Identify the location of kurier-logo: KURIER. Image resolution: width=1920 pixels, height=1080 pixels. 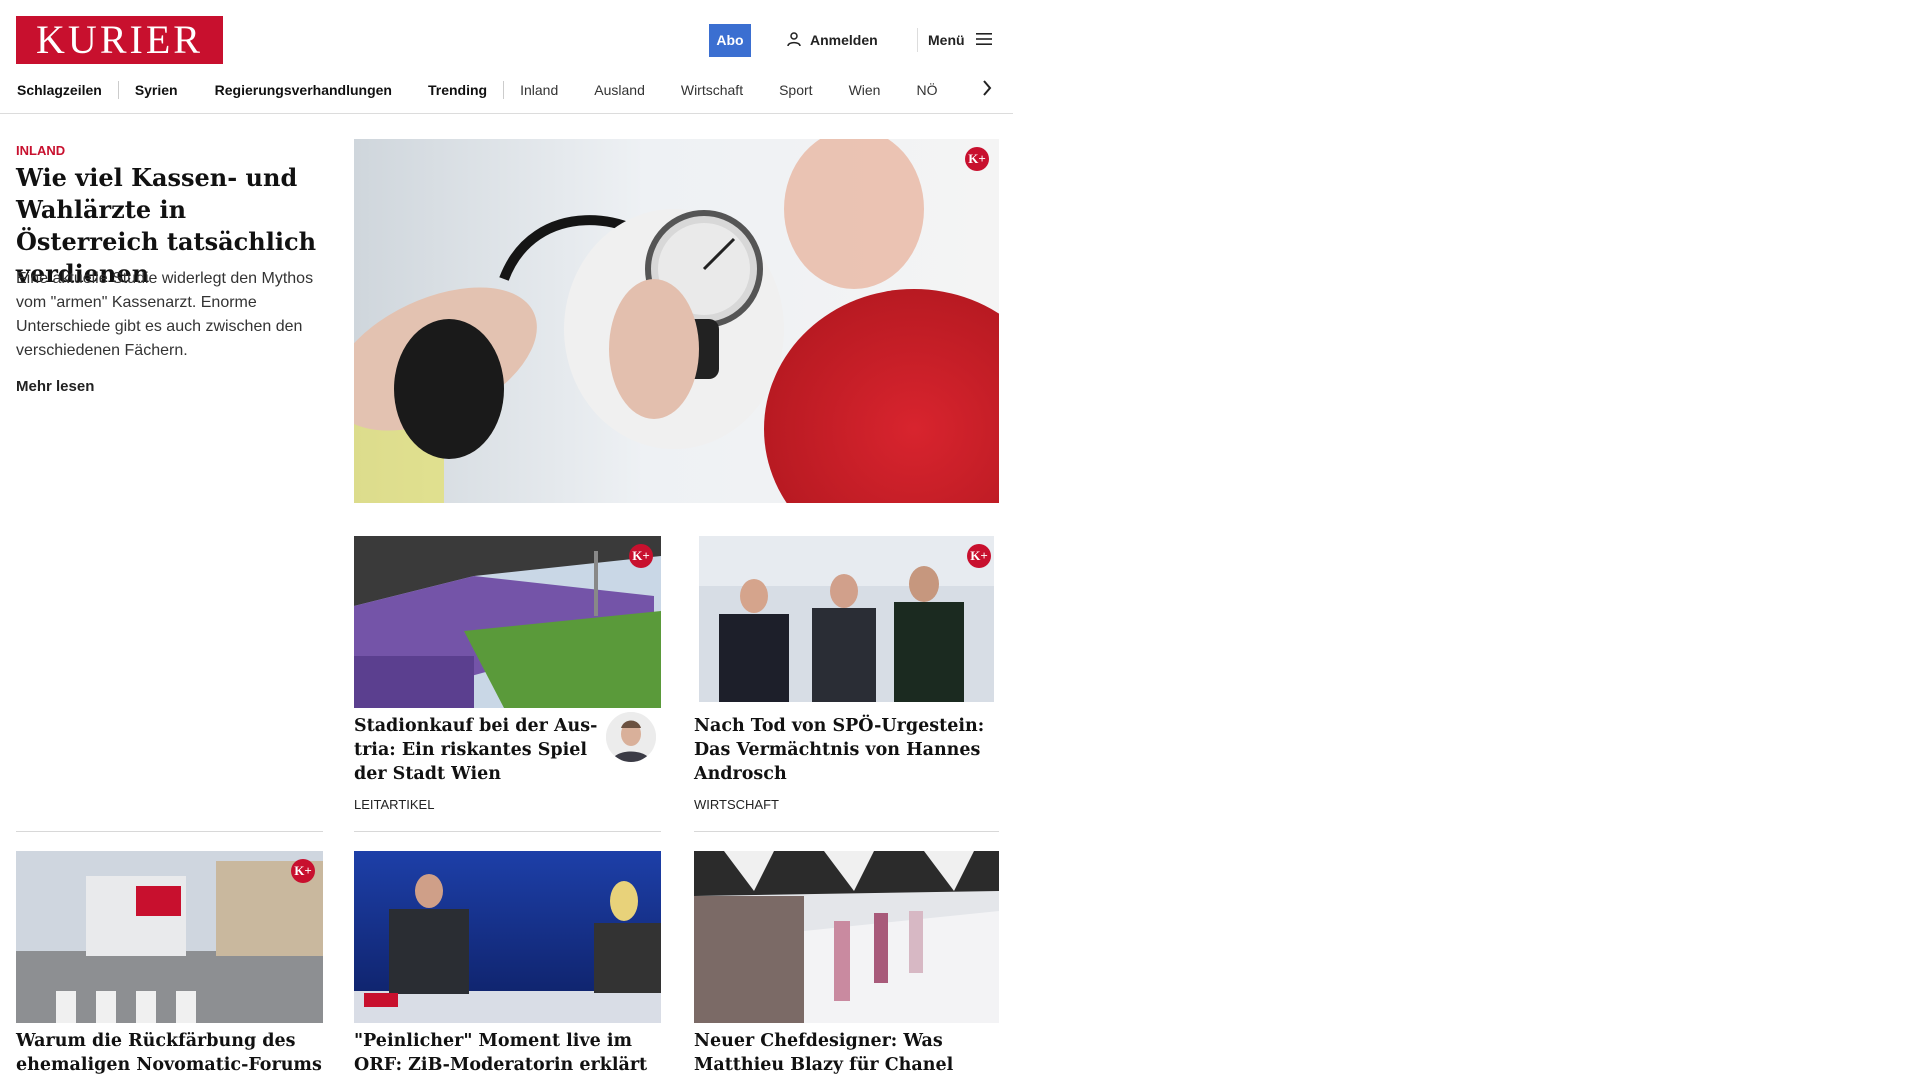
(119, 40).